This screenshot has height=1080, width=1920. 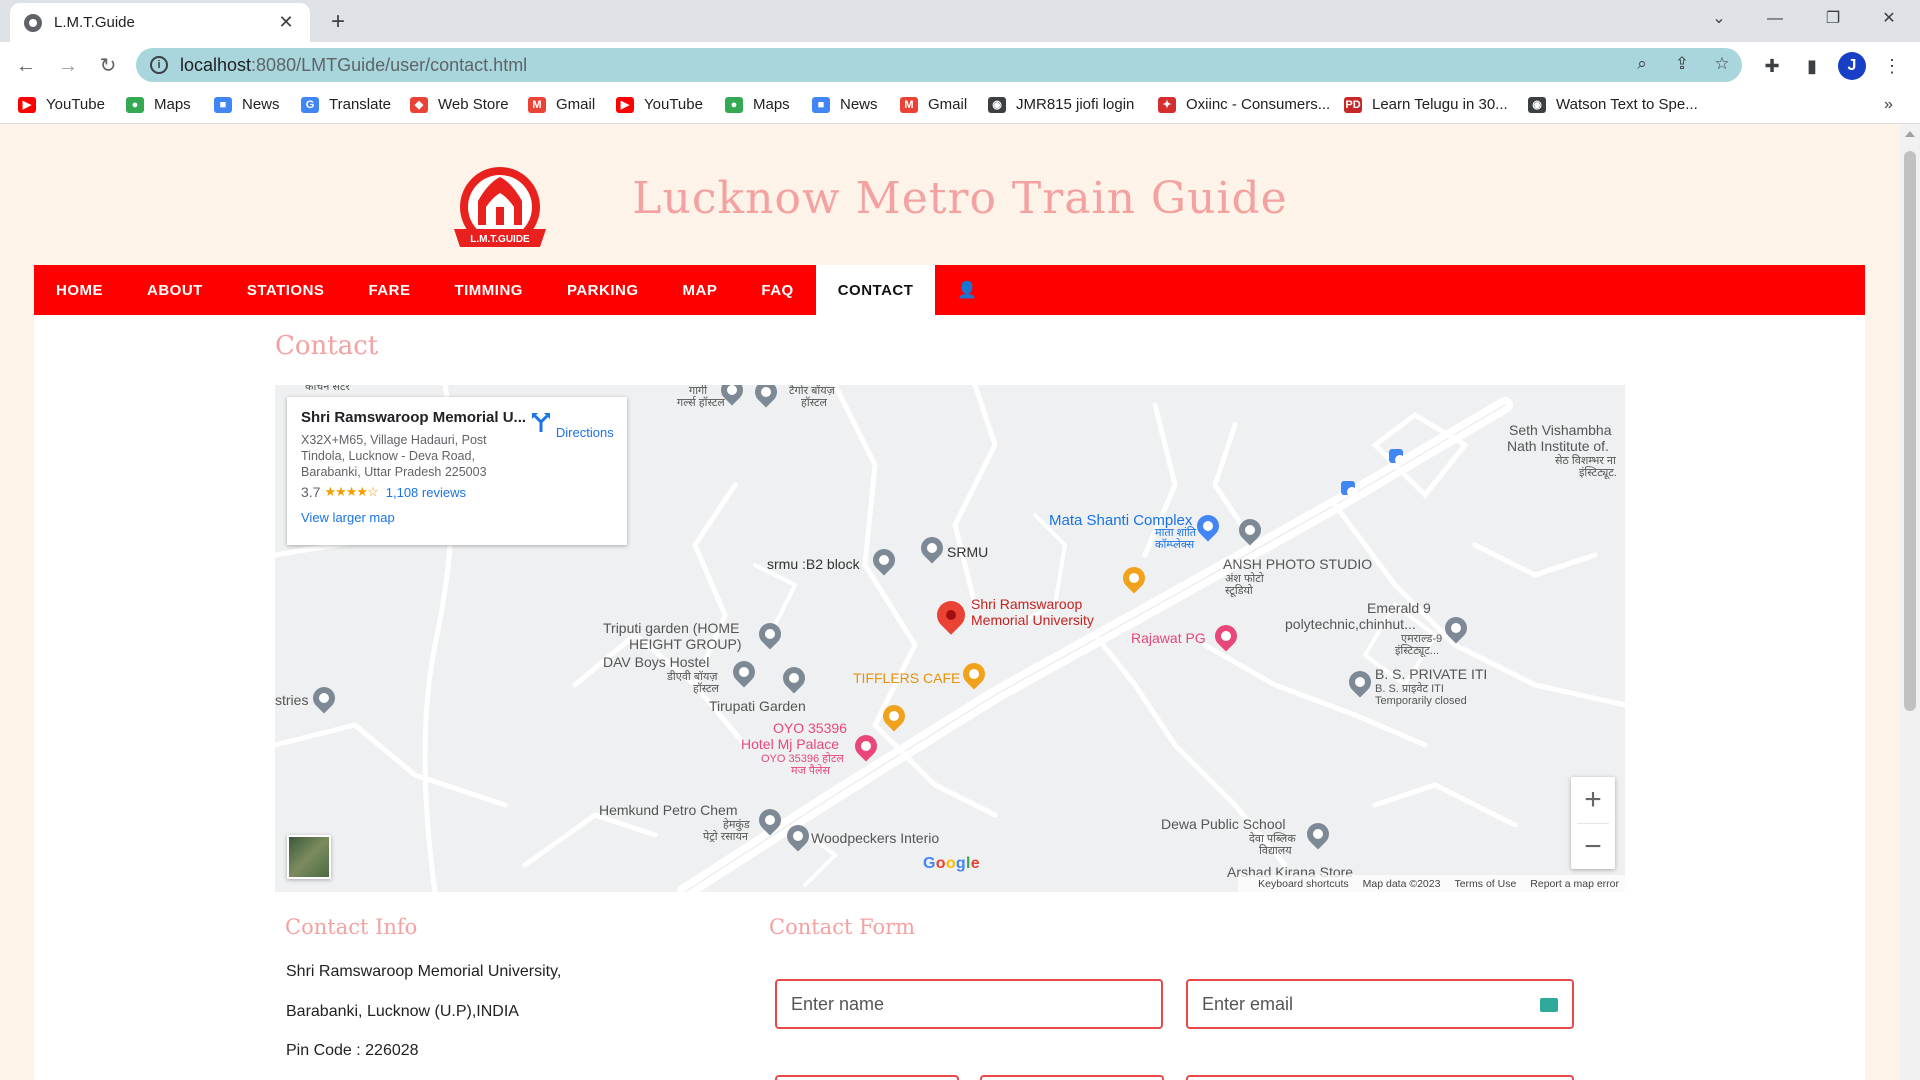 What do you see at coordinates (1121, 520) in the screenshot?
I see `map-label: Mata Shanti Complex` at bounding box center [1121, 520].